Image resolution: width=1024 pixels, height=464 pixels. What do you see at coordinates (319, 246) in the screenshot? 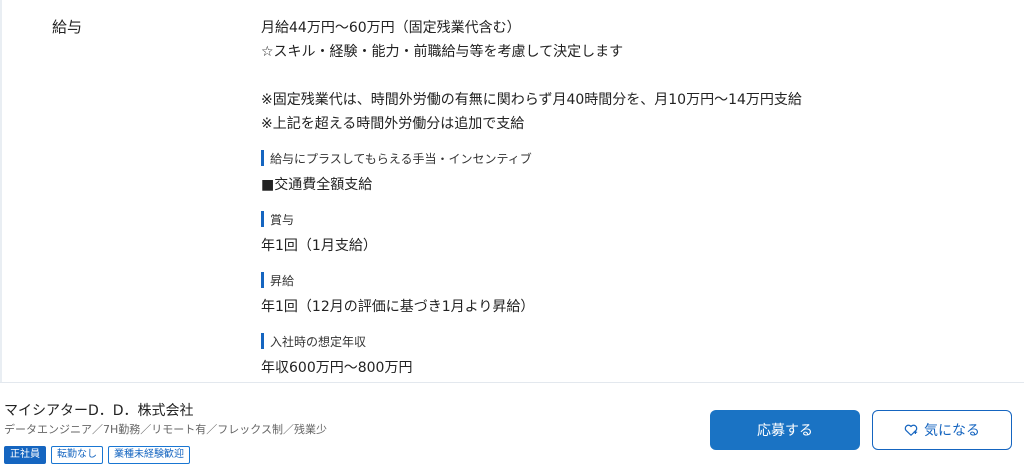
I see `bonus-value: 年1回（1月支給）` at bounding box center [319, 246].